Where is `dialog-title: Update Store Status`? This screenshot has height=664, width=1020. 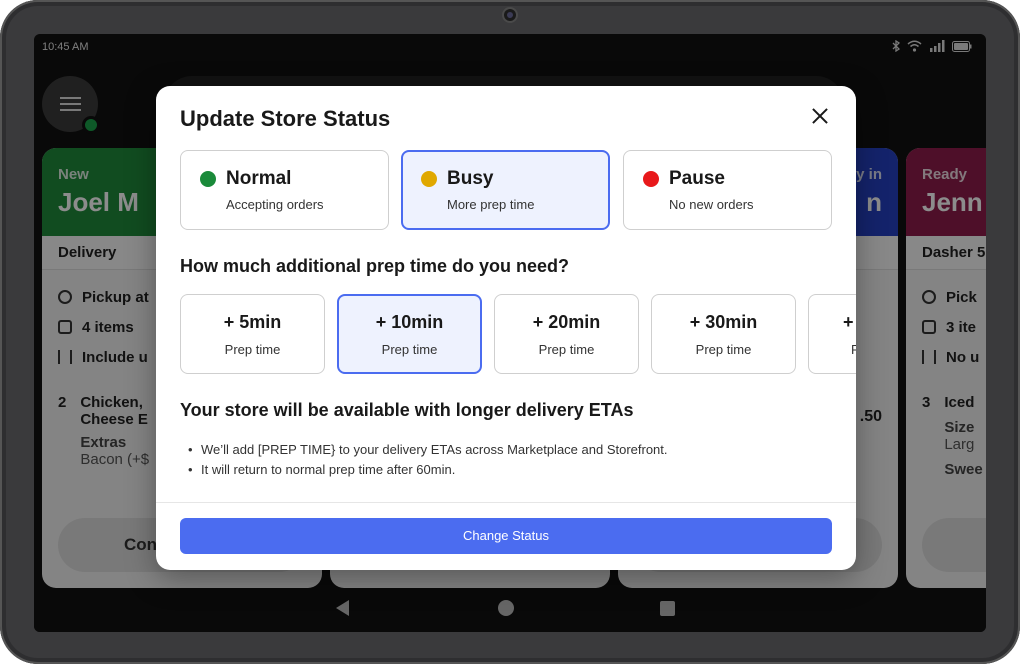 dialog-title: Update Store Status is located at coordinates (285, 118).